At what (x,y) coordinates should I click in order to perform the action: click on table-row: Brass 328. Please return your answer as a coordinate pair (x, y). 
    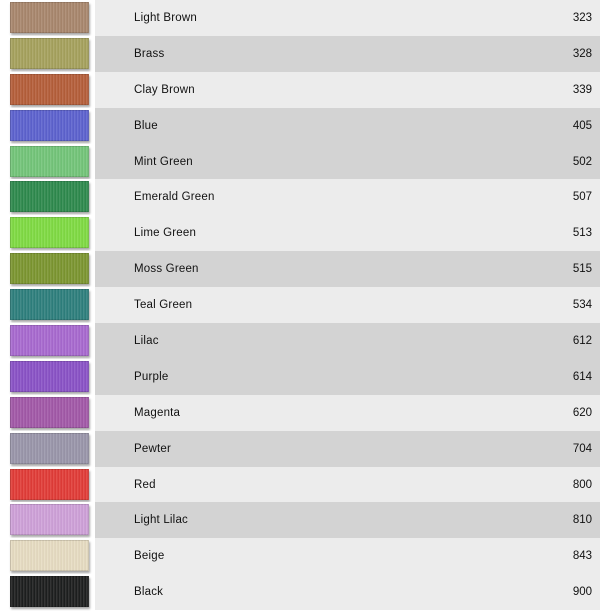
    Looking at the image, I should click on (300, 53).